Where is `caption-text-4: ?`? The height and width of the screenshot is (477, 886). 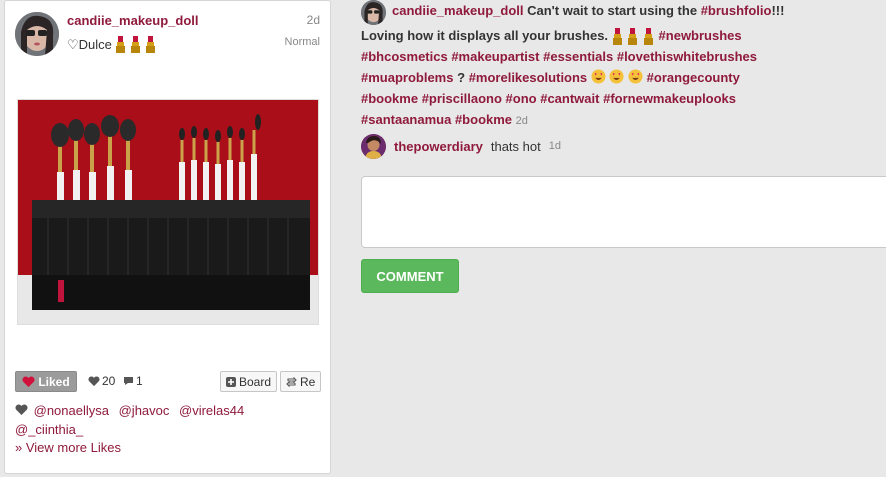 caption-text-4: ? is located at coordinates (461, 77).